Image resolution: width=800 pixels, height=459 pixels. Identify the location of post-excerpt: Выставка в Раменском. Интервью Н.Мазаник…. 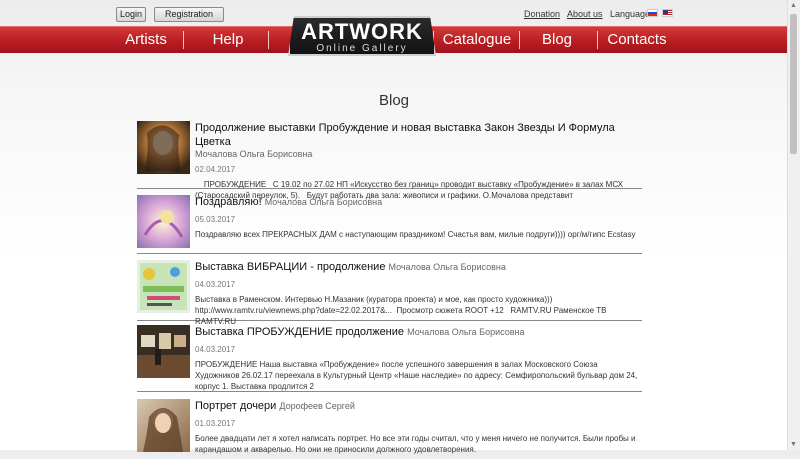
(401, 310).